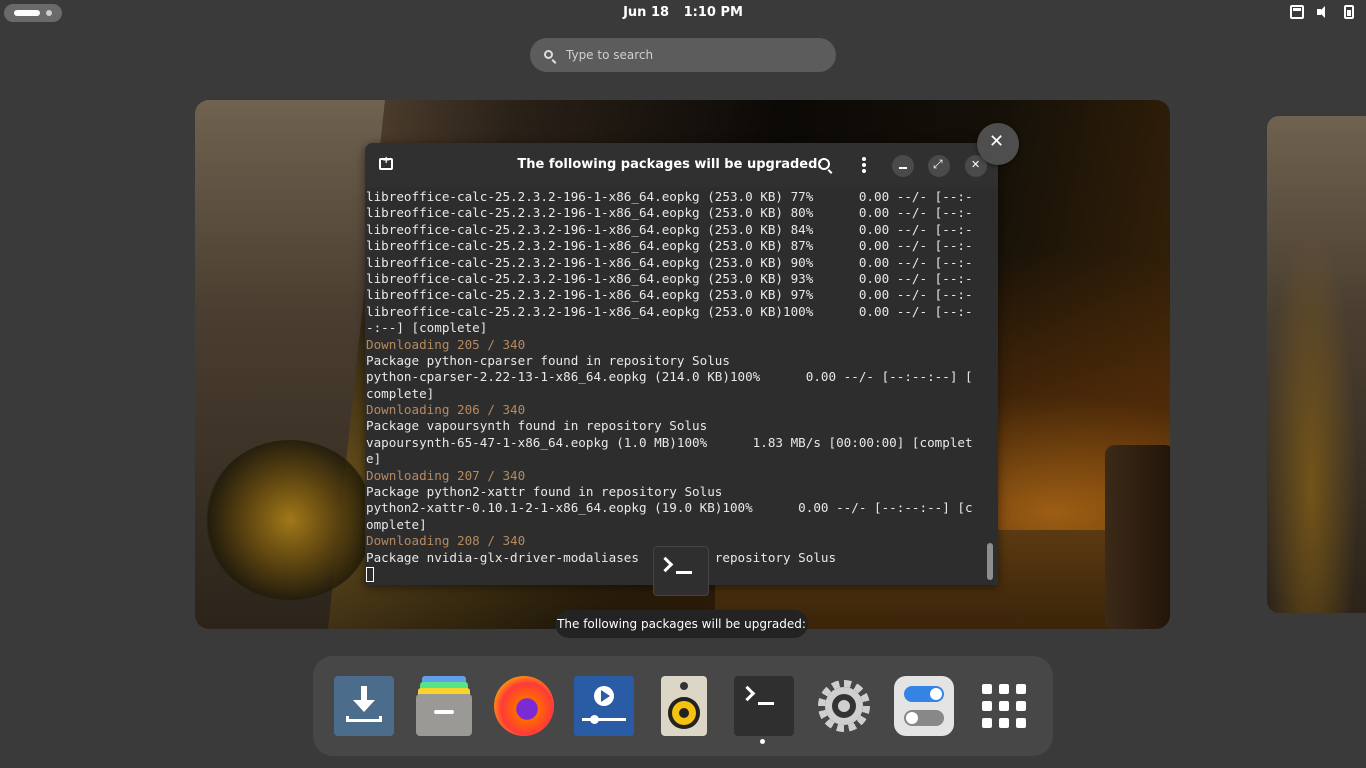 This screenshot has height=768, width=1366. Describe the element at coordinates (681, 624) in the screenshot. I see `window-caption: The following packages will be upgraded:` at that location.